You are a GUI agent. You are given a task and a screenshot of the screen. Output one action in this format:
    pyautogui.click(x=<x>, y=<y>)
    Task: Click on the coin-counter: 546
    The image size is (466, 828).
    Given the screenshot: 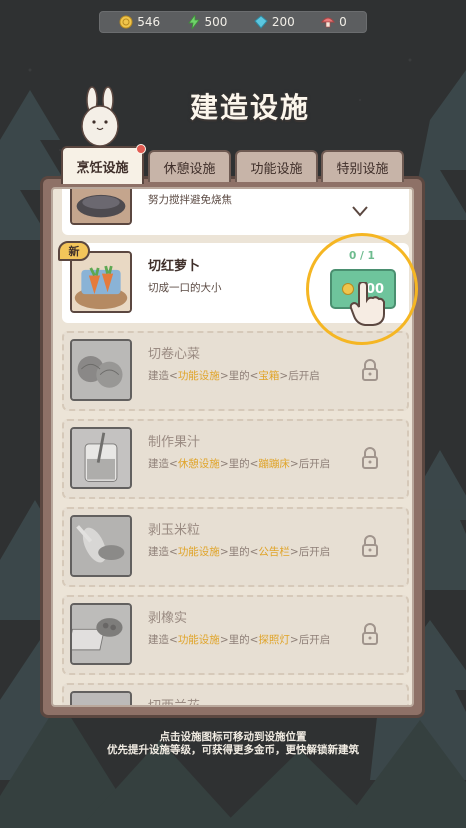 What is the action you would take?
    pyautogui.click(x=139, y=22)
    